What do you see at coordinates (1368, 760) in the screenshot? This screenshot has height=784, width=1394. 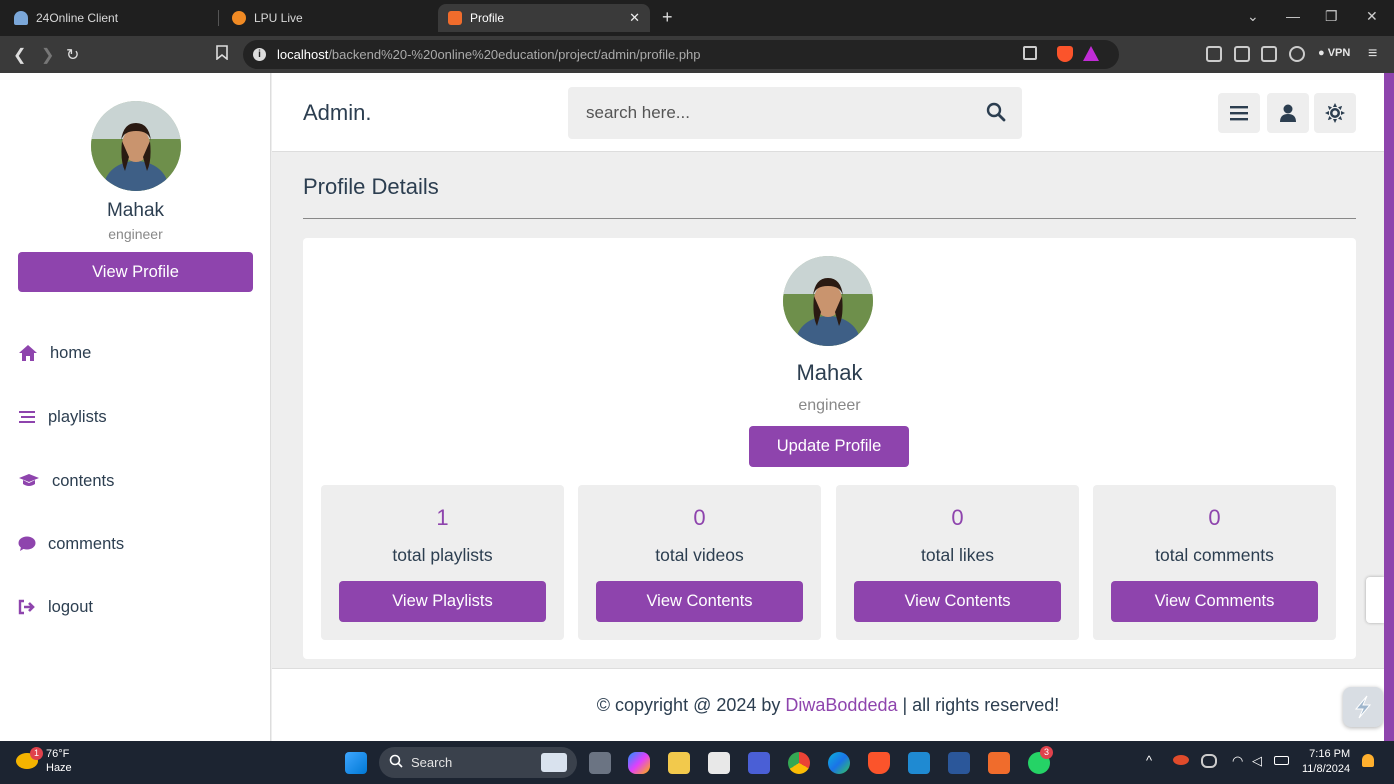 I see `notification-bell-icon` at bounding box center [1368, 760].